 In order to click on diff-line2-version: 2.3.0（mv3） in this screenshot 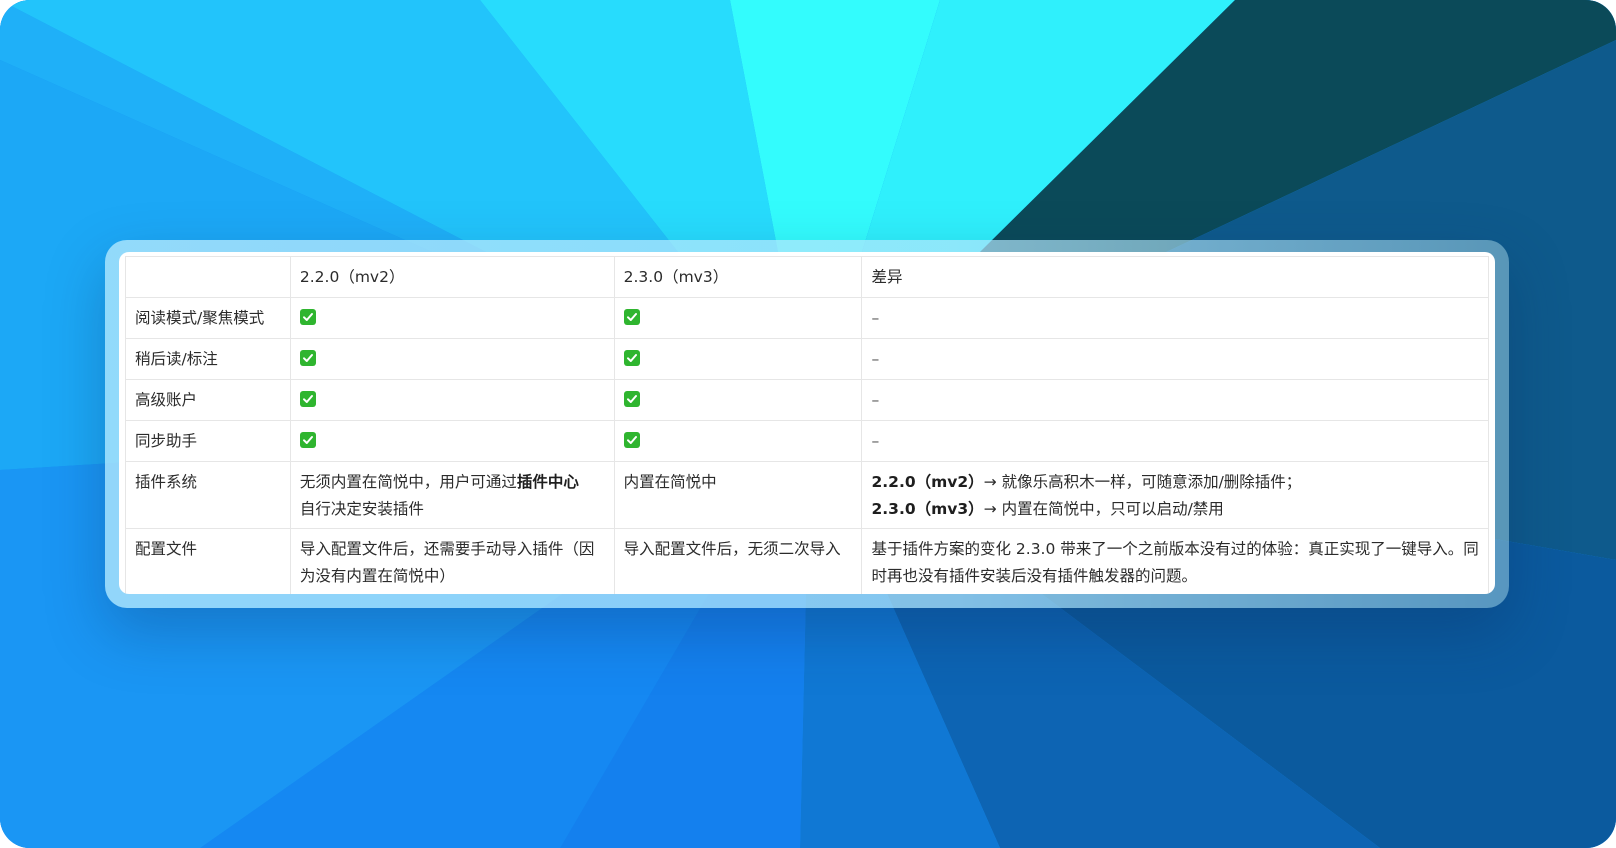, I will do `click(927, 509)`.